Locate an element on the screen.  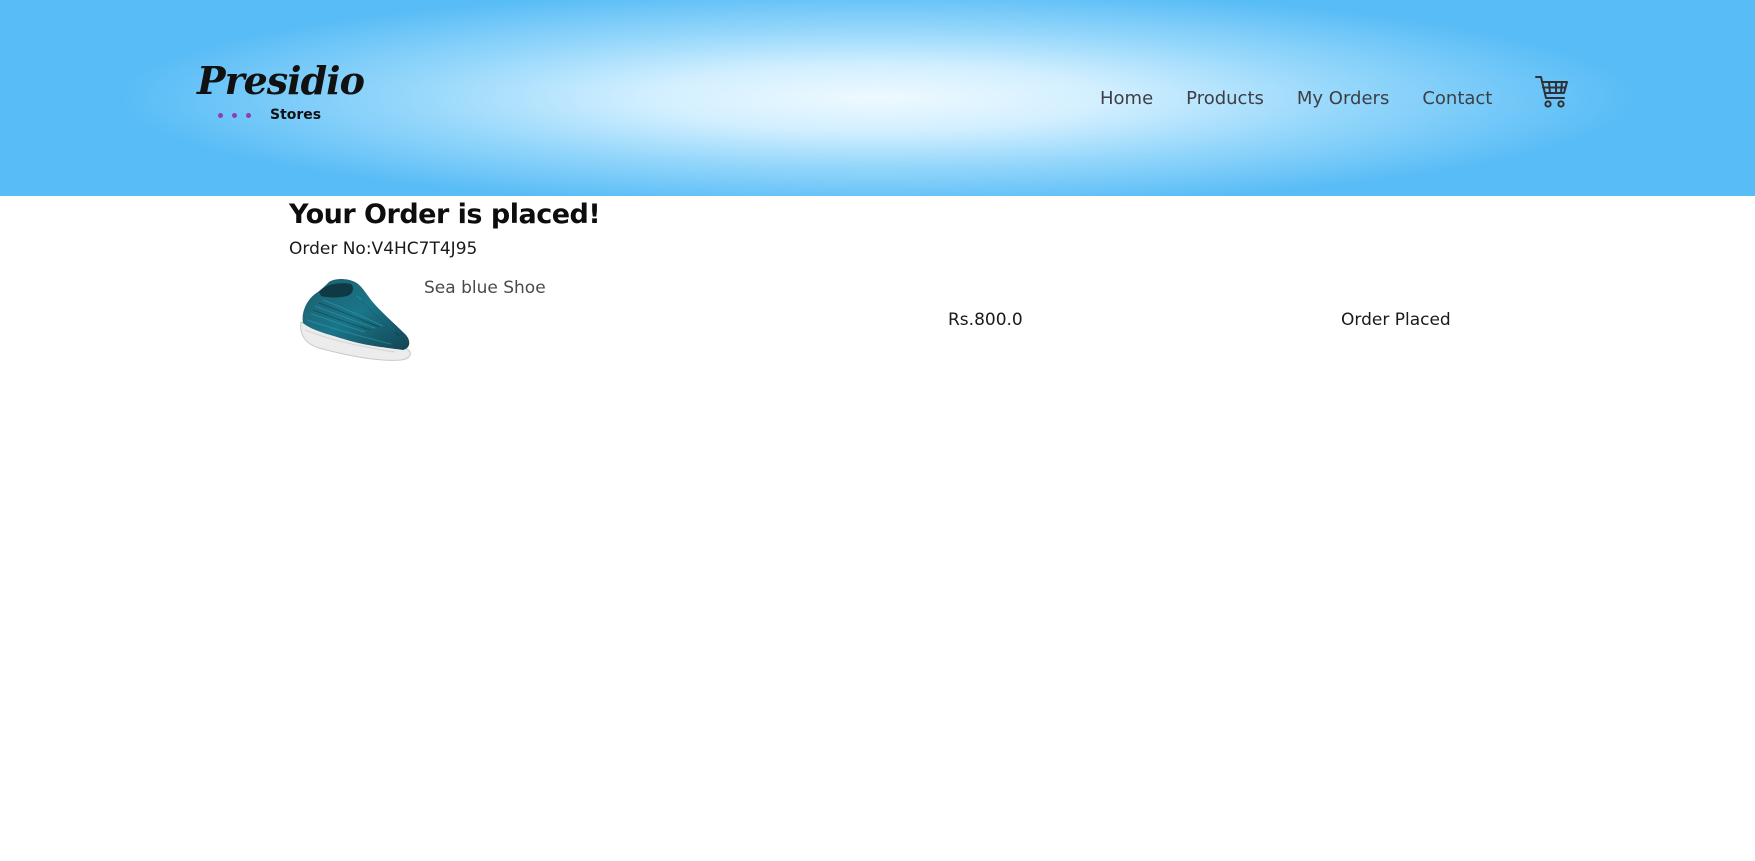
logo-subtitle: Stores is located at coordinates (296, 115).